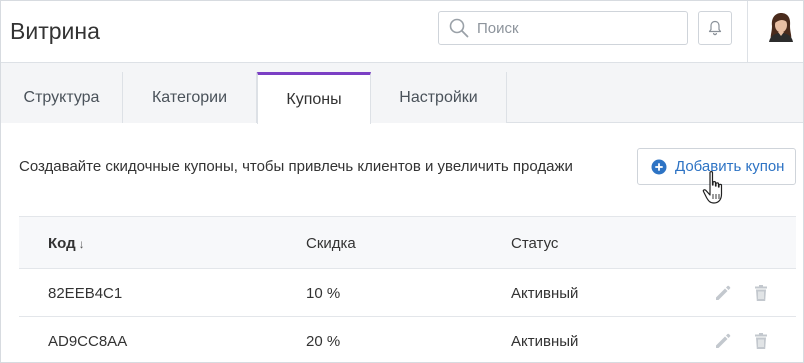 This screenshot has height=363, width=804. What do you see at coordinates (659, 166) in the screenshot?
I see `plus-circle-icon` at bounding box center [659, 166].